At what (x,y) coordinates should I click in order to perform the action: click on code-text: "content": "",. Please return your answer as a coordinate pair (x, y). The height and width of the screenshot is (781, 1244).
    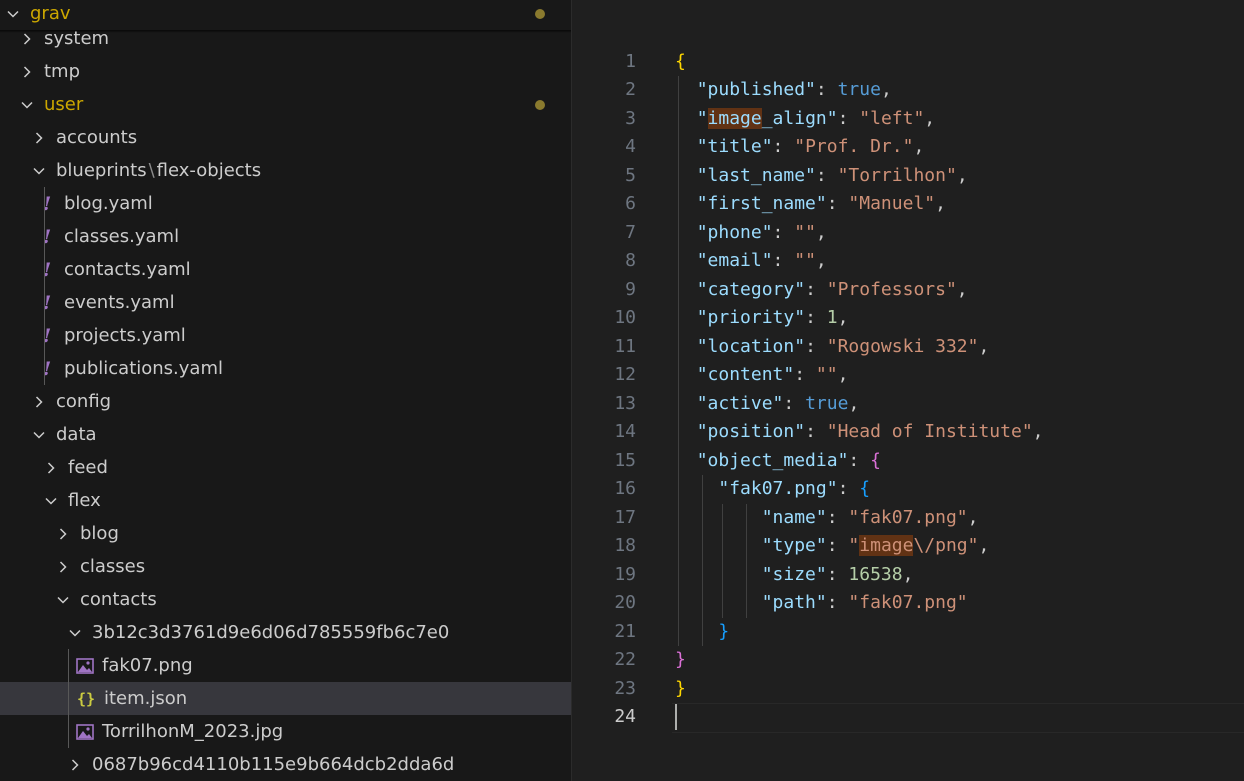
    Looking at the image, I should click on (772, 374).